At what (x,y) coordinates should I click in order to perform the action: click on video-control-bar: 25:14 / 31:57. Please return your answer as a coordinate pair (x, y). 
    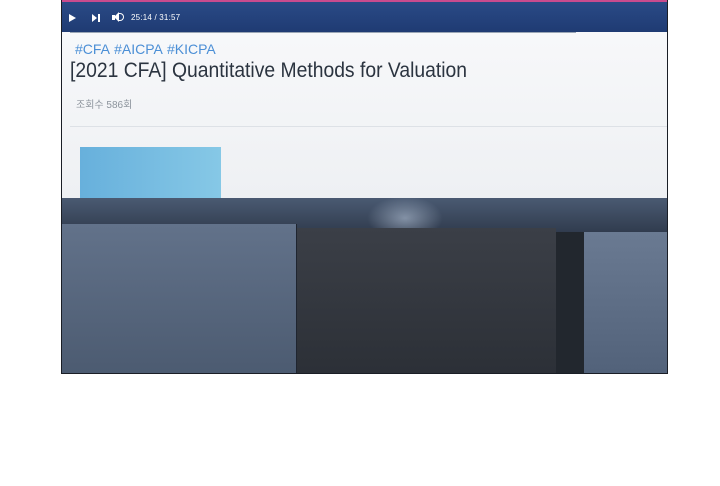
    Looking at the image, I should click on (364, 16).